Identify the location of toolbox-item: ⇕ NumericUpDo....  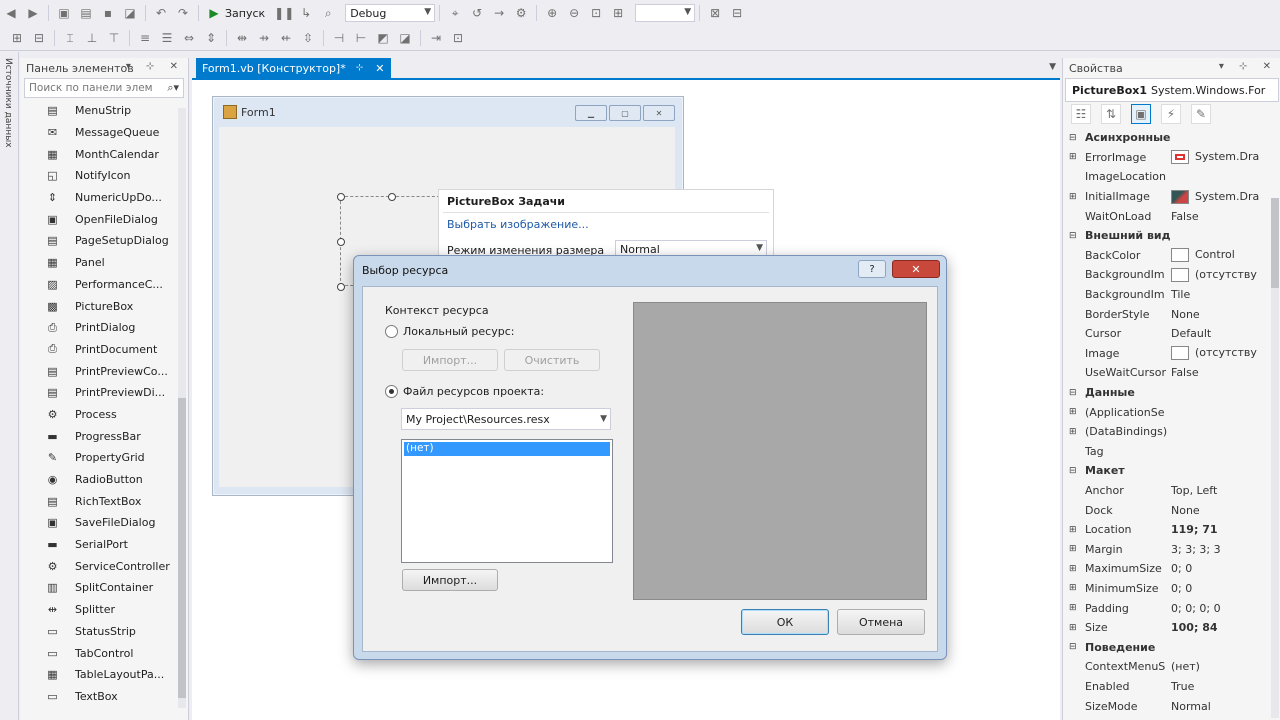
(104, 198).